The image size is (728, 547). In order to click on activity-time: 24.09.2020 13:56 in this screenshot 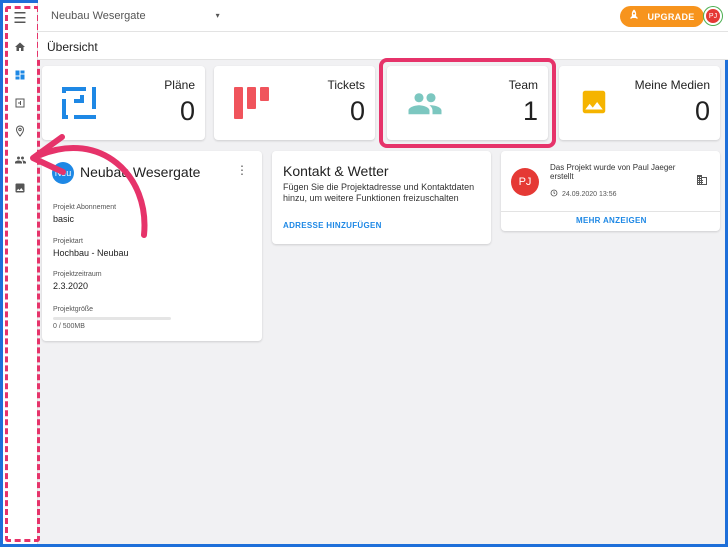, I will do `click(583, 194)`.